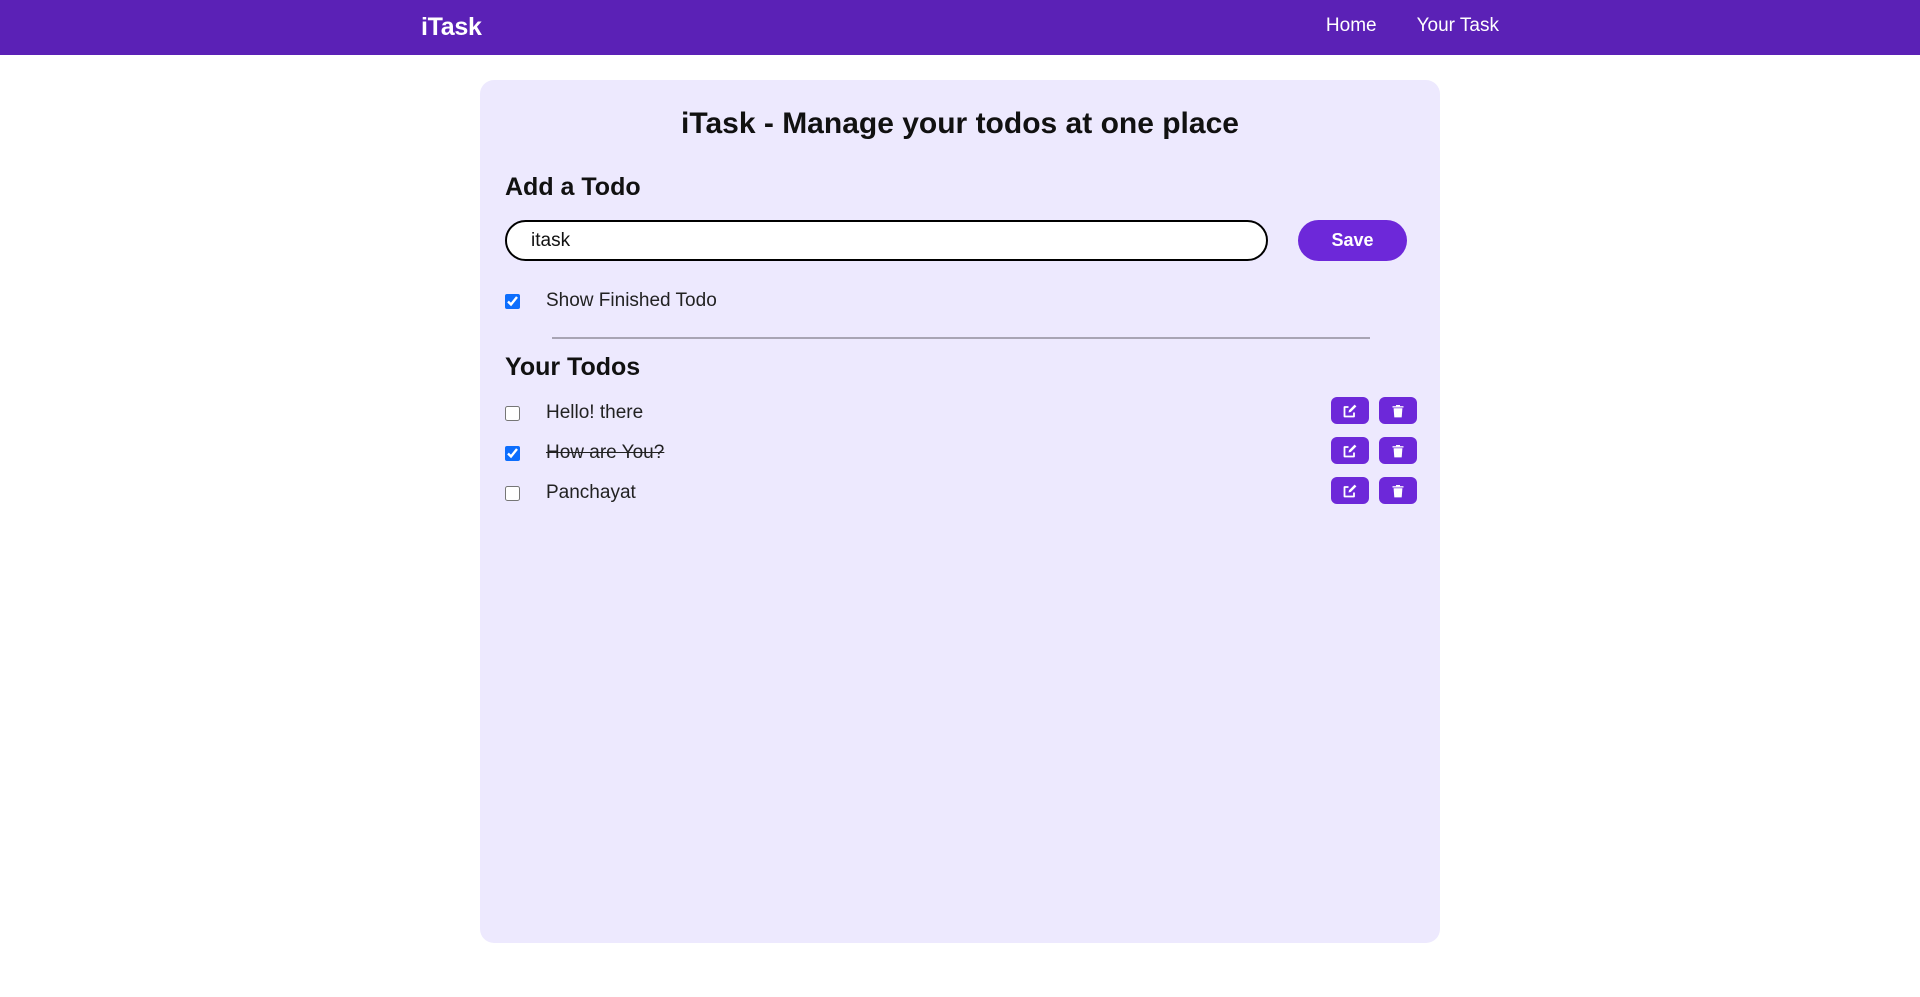 The width and height of the screenshot is (1920, 997). Describe the element at coordinates (961, 338) in the screenshot. I see `divider` at that location.